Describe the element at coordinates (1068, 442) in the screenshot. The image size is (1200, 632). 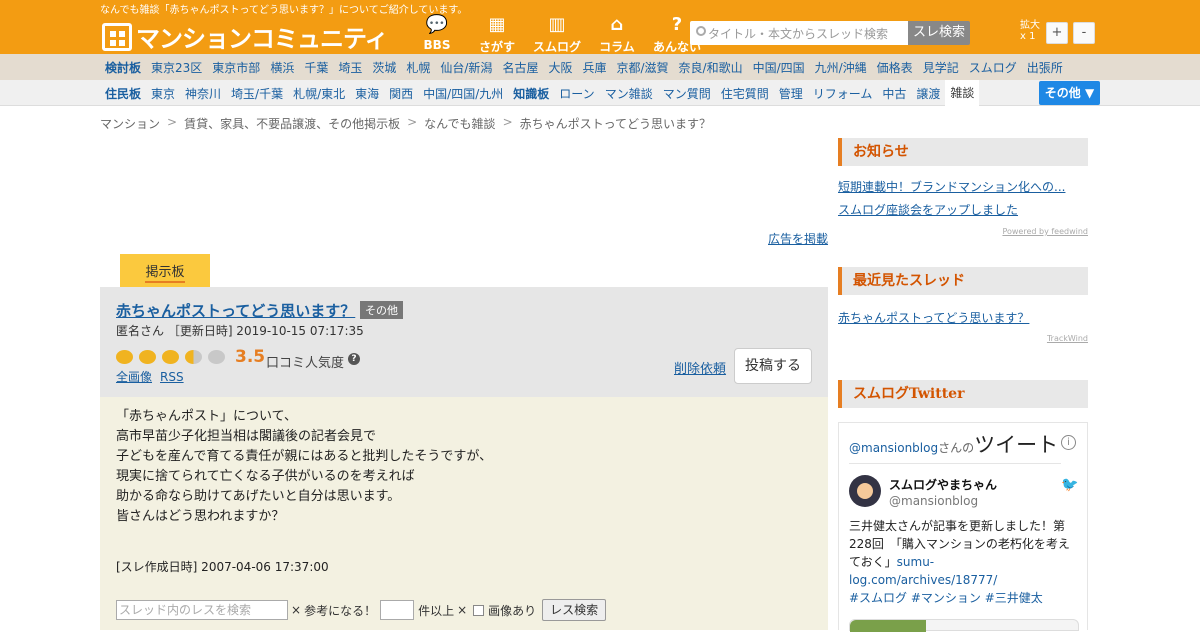
I see `info-icon: i` at that location.